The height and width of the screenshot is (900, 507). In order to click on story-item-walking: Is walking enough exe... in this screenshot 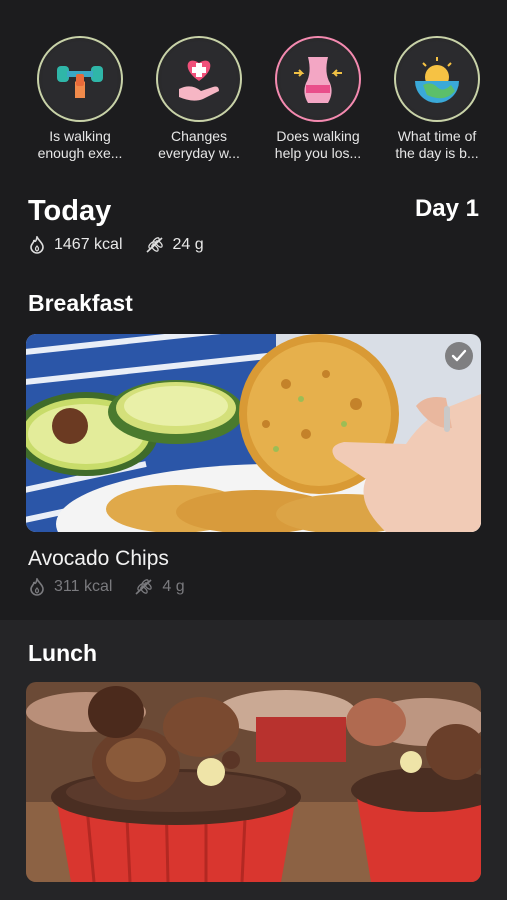, I will do `click(80, 99)`.